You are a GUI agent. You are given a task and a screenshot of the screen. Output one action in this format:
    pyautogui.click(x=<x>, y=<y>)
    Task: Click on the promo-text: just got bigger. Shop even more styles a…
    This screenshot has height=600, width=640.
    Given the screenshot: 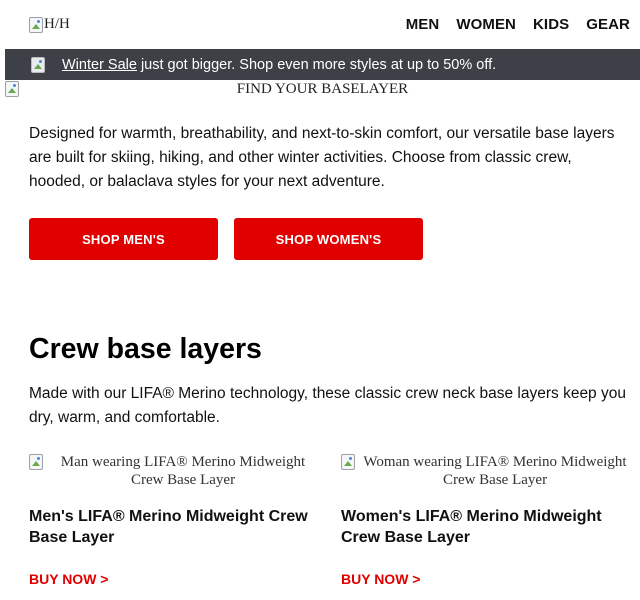 What is the action you would take?
    pyautogui.click(x=318, y=64)
    